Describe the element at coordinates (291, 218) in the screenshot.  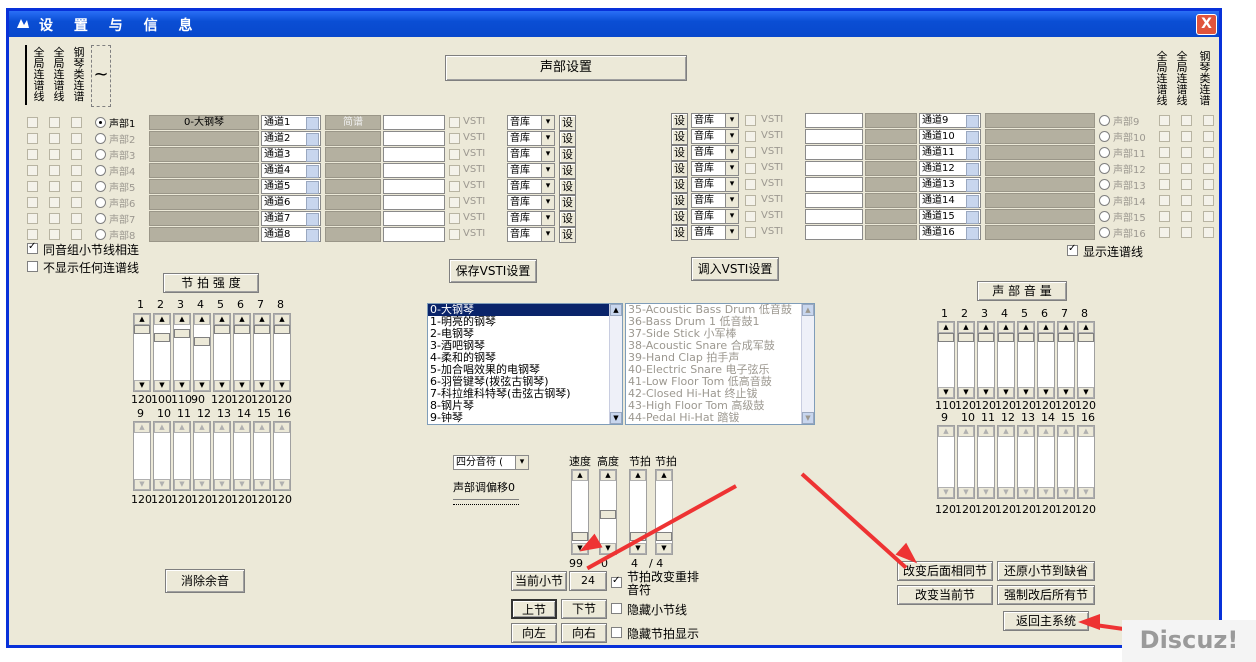
I see `channel-spinner: 通道7` at that location.